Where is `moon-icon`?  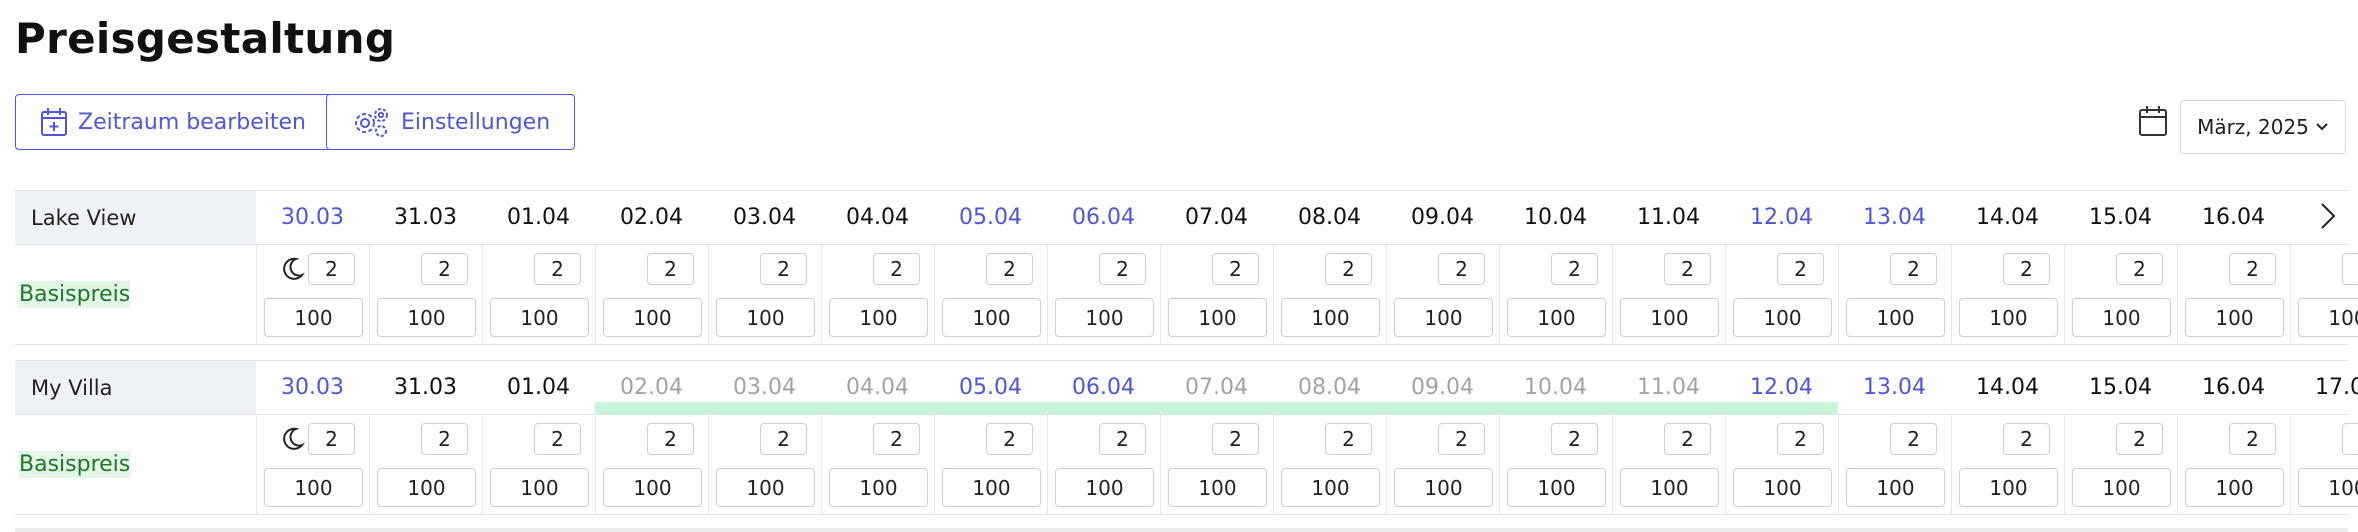
moon-icon is located at coordinates (294, 438).